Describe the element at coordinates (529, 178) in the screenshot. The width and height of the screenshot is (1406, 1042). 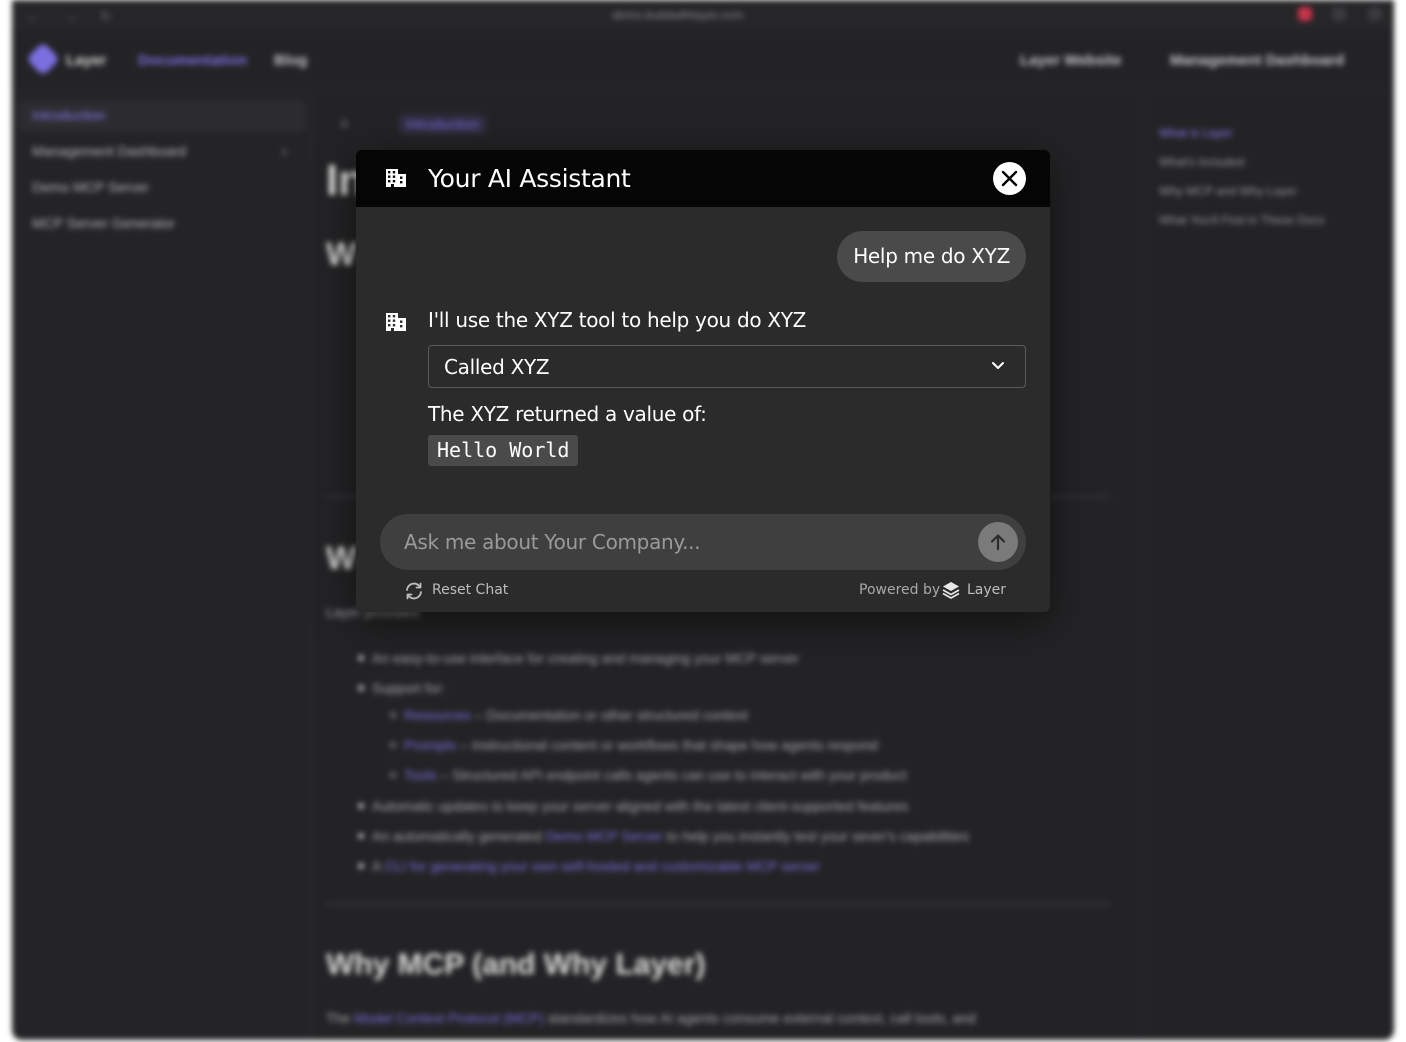
I see `modal-title: Your AI Assistant` at that location.